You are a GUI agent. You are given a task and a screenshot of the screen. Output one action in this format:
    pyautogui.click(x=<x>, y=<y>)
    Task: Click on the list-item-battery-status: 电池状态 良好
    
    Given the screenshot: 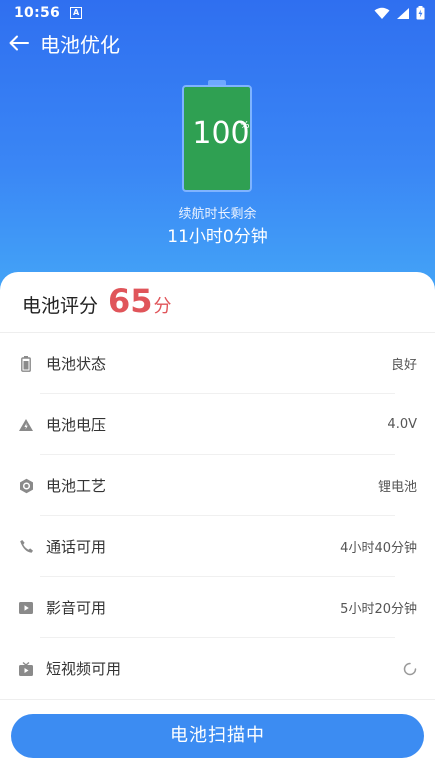 What is the action you would take?
    pyautogui.click(x=217, y=363)
    